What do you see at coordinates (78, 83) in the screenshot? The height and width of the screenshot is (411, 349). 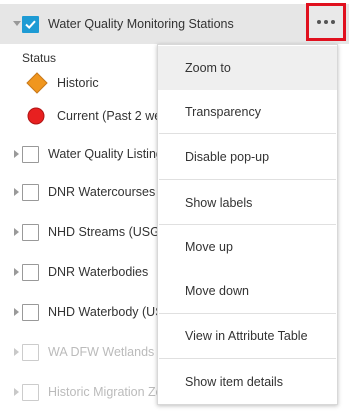 I see `legend-label: Historic` at bounding box center [78, 83].